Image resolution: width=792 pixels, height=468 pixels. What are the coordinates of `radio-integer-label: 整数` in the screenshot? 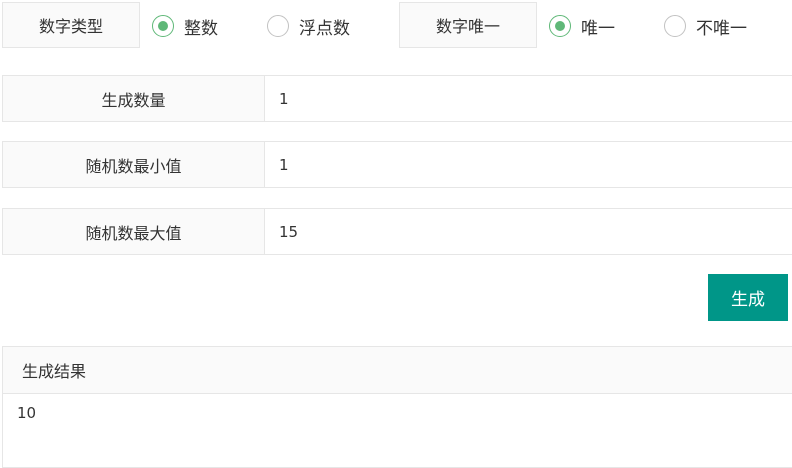 It's located at (201, 28).